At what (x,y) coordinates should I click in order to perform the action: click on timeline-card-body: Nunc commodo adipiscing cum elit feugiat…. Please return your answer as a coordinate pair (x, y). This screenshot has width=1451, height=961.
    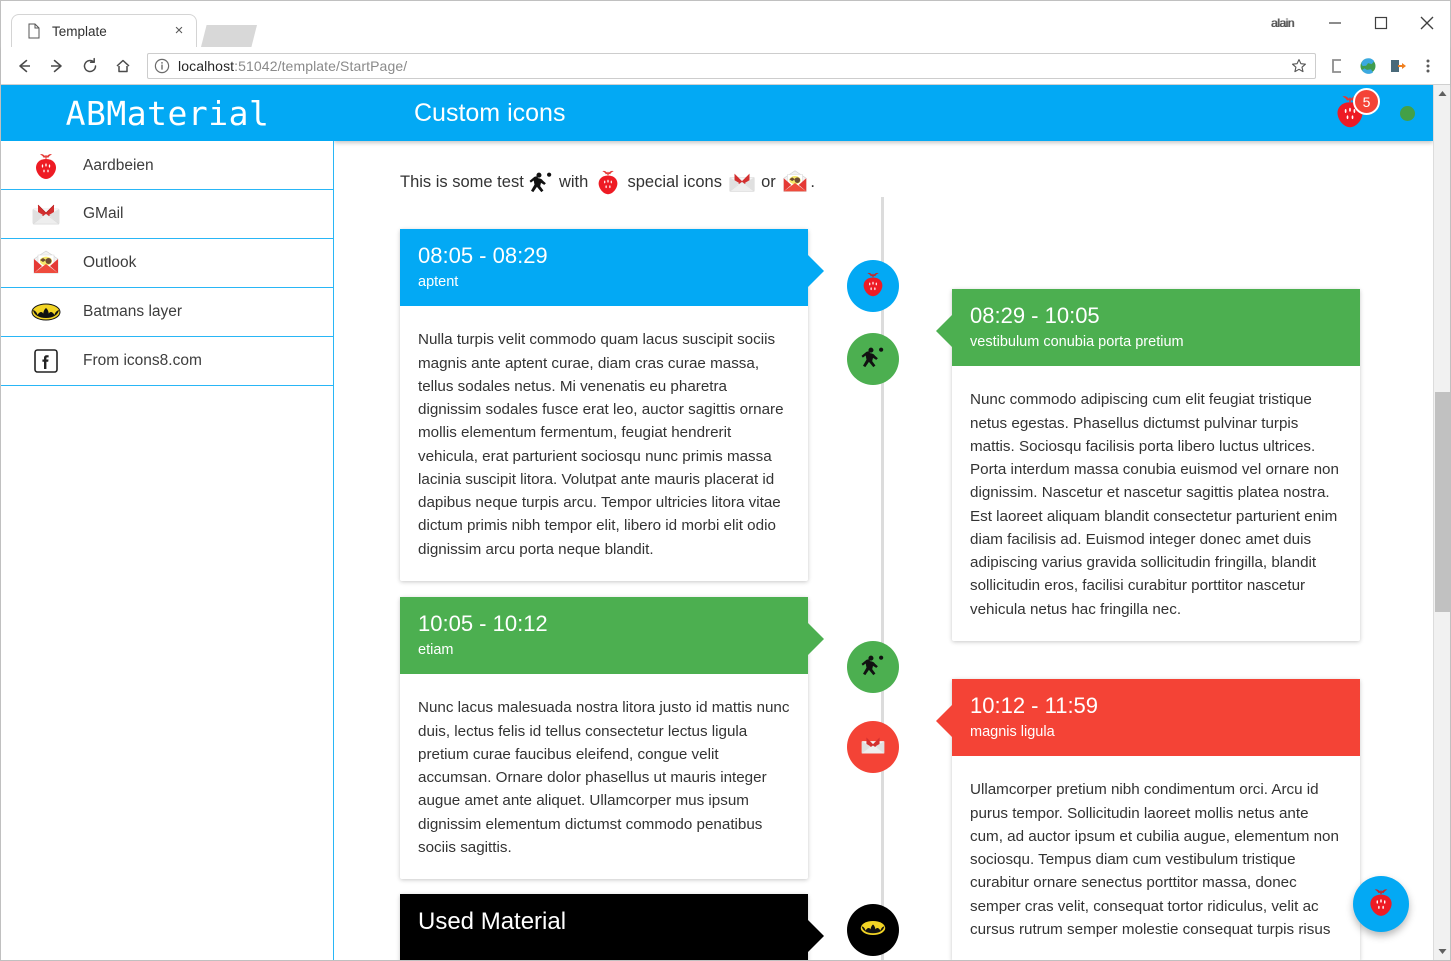
    Looking at the image, I should click on (1154, 504).